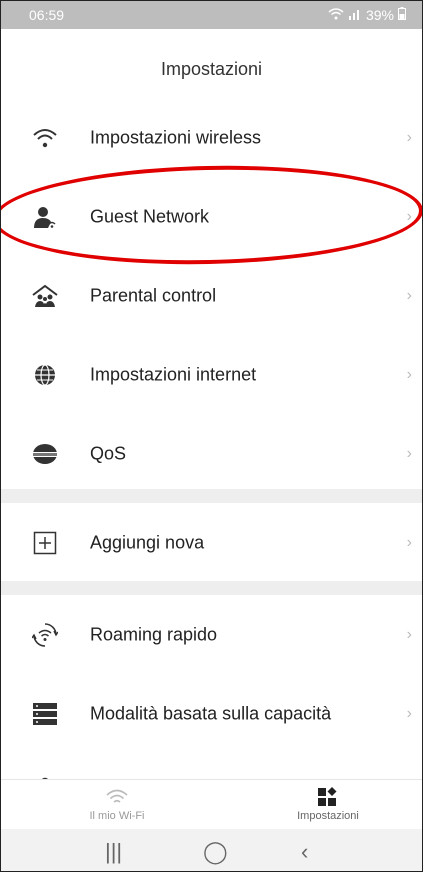  What do you see at coordinates (211, 15) in the screenshot?
I see `status-bar: 06:59 39%` at bounding box center [211, 15].